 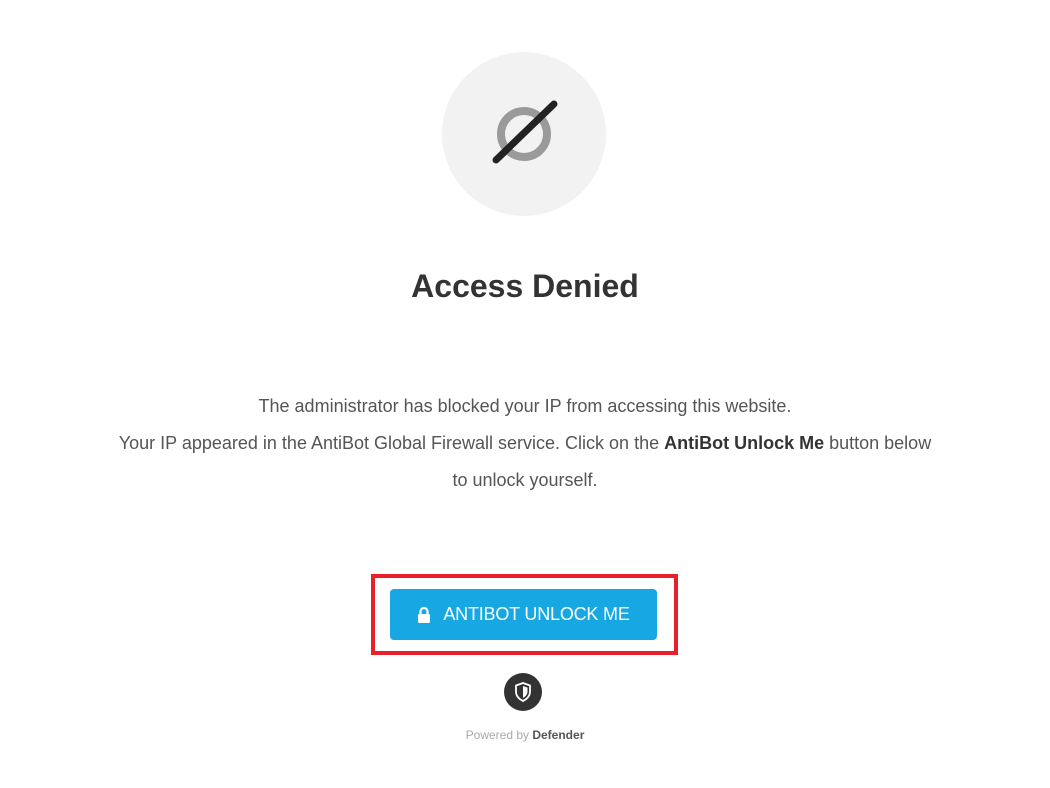 I want to click on powered-by: Powered by Defender, so click(x=525, y=735).